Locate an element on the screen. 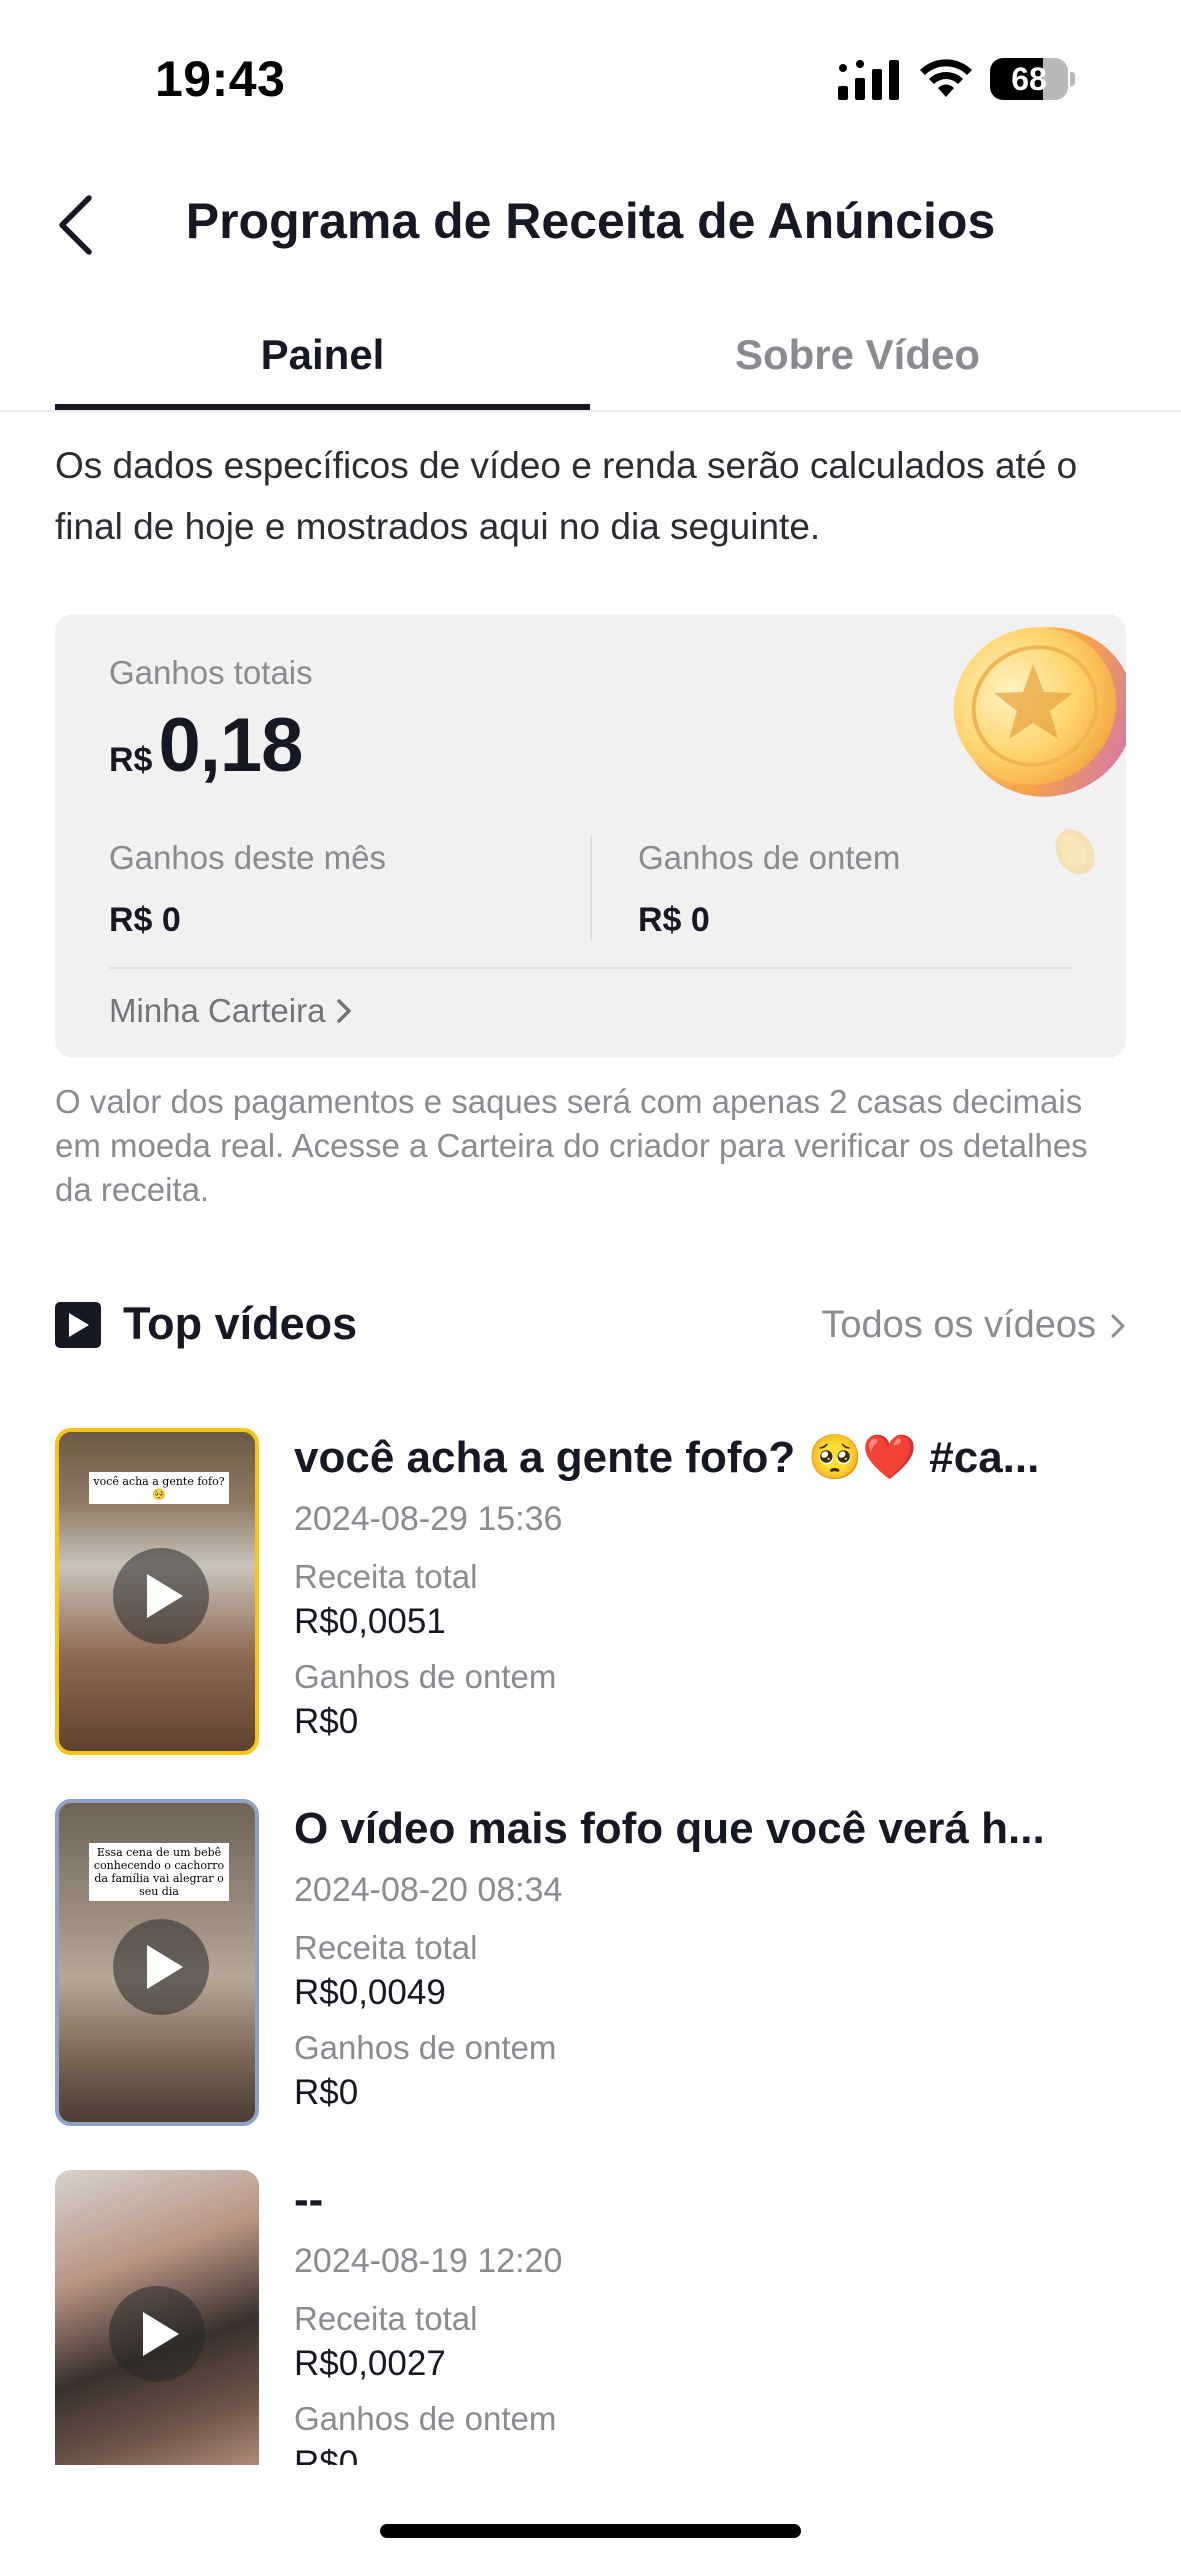  video-date: 2024-08-29 15:36 is located at coordinates (428, 1519).